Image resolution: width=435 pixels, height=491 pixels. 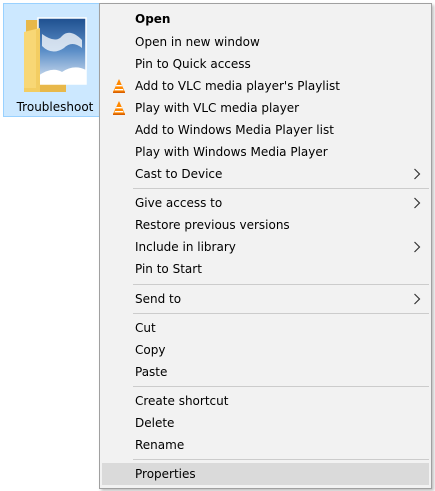 I want to click on menu-item-give-access: Give access to, so click(x=265, y=203).